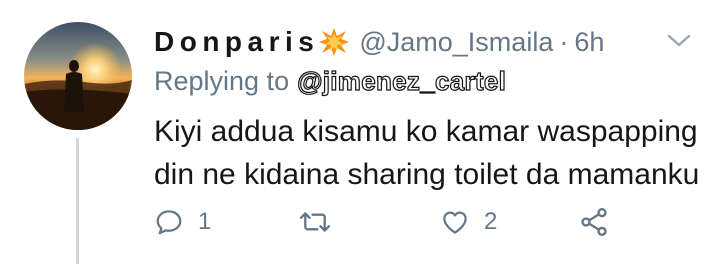  I want to click on retweet-button, so click(322, 222).